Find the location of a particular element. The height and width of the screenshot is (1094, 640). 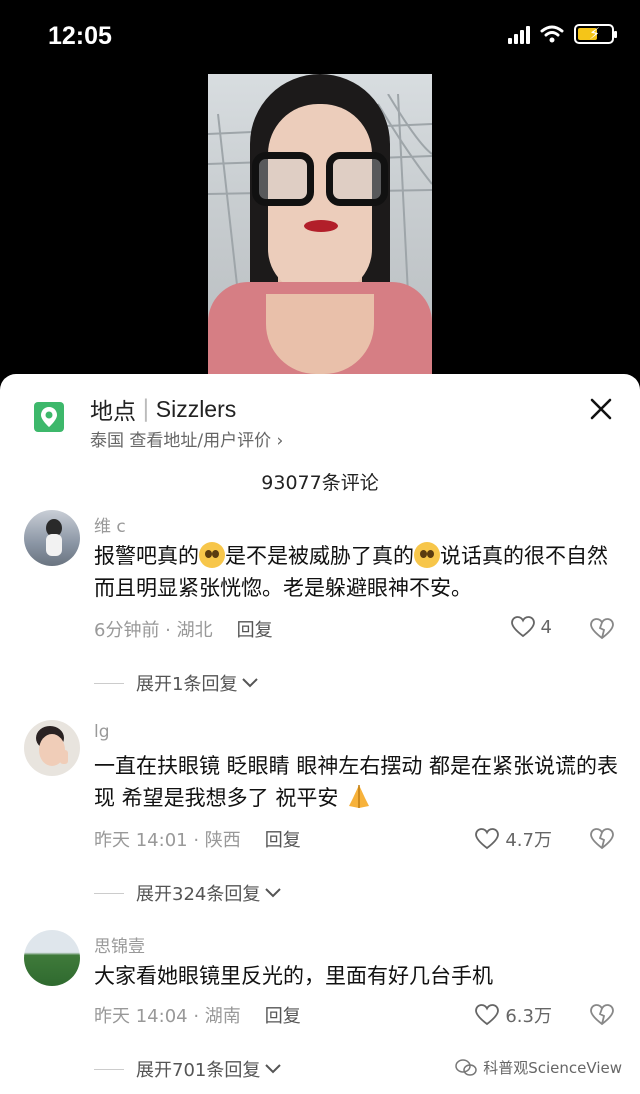

comment-text-part: 报警吧真的 is located at coordinates (146, 556).